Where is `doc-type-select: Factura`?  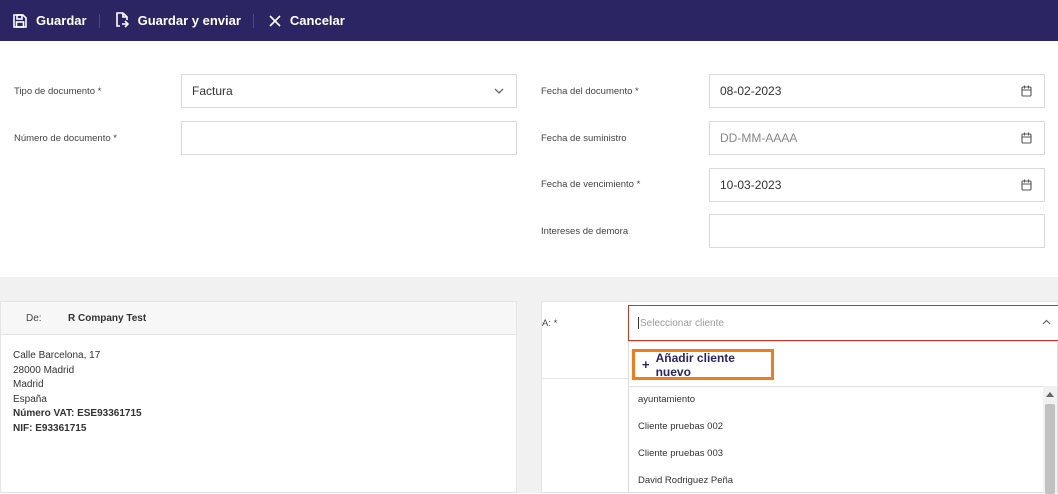
doc-type-select: Factura is located at coordinates (349, 91).